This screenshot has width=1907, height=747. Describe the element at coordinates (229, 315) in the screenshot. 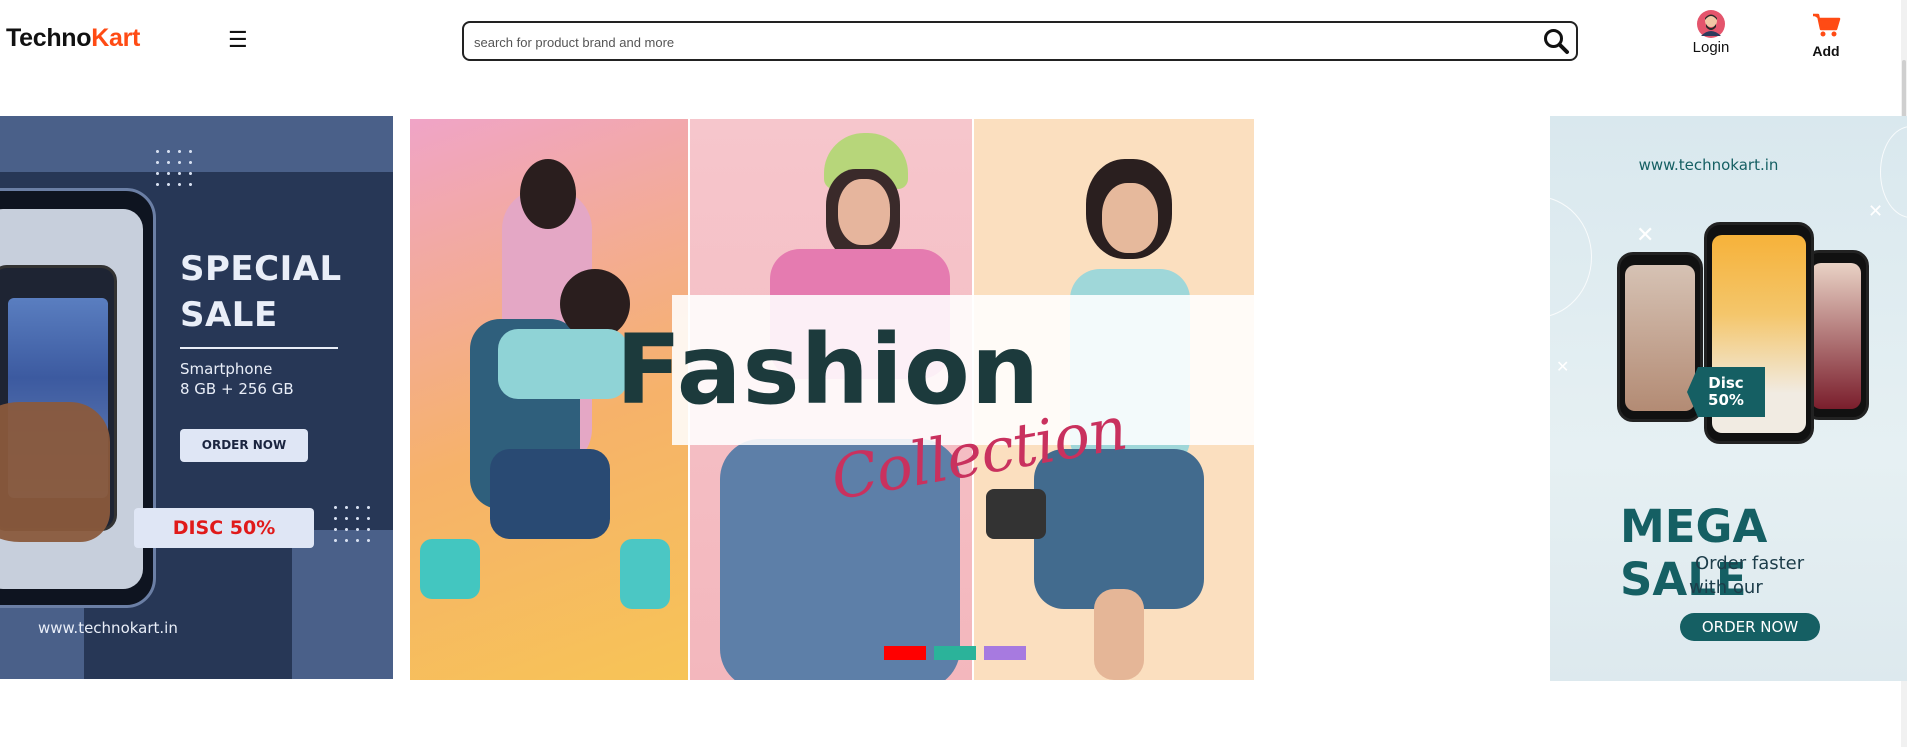

I see `heading-line-2: SALE` at that location.